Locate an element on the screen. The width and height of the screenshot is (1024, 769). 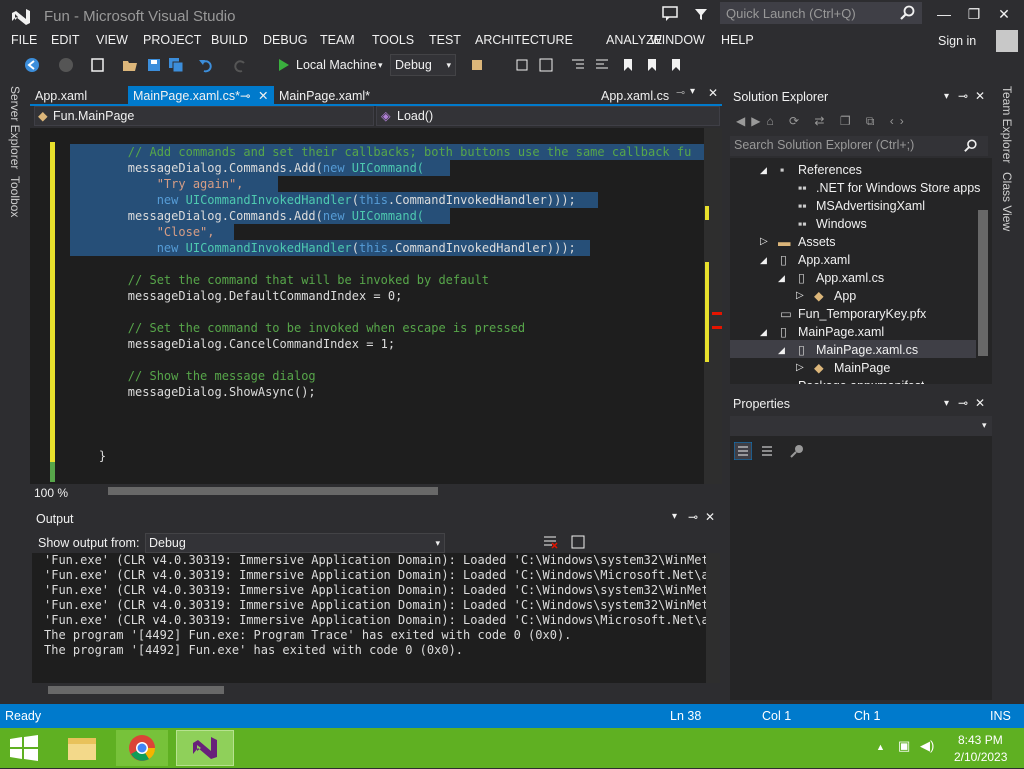
tree-item-app-xaml-cs: App.xaml.cs is located at coordinates (850, 278).